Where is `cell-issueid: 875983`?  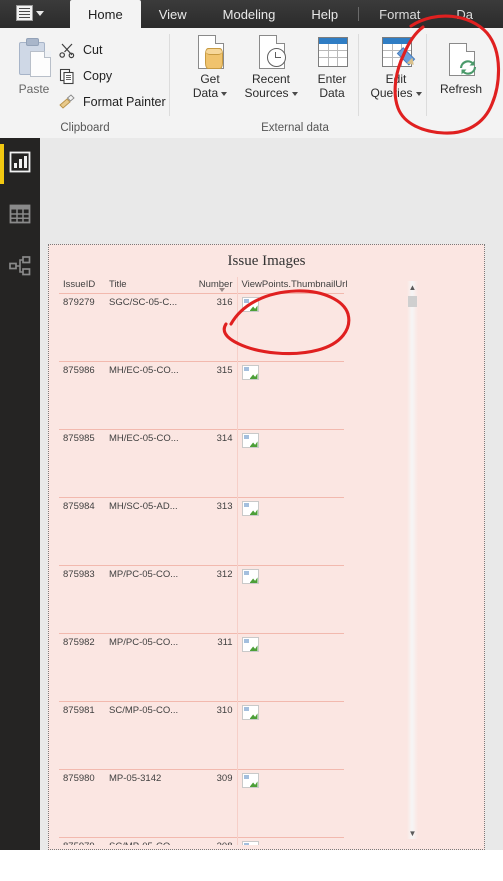
cell-issueid: 875983 is located at coordinates (82, 599).